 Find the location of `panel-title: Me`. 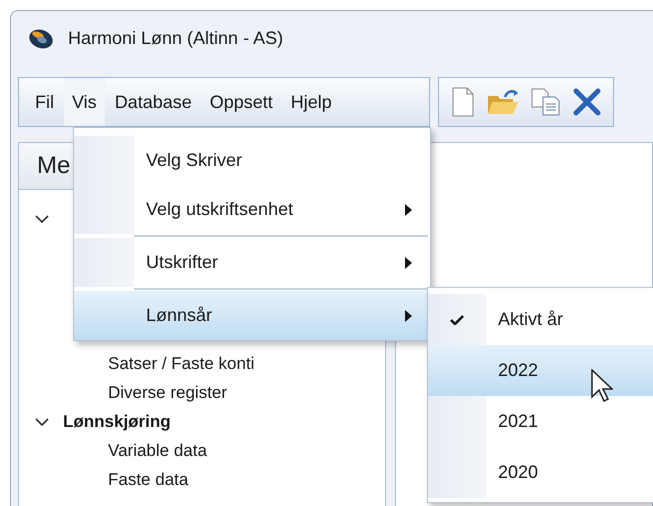

panel-title: Me is located at coordinates (53, 166).